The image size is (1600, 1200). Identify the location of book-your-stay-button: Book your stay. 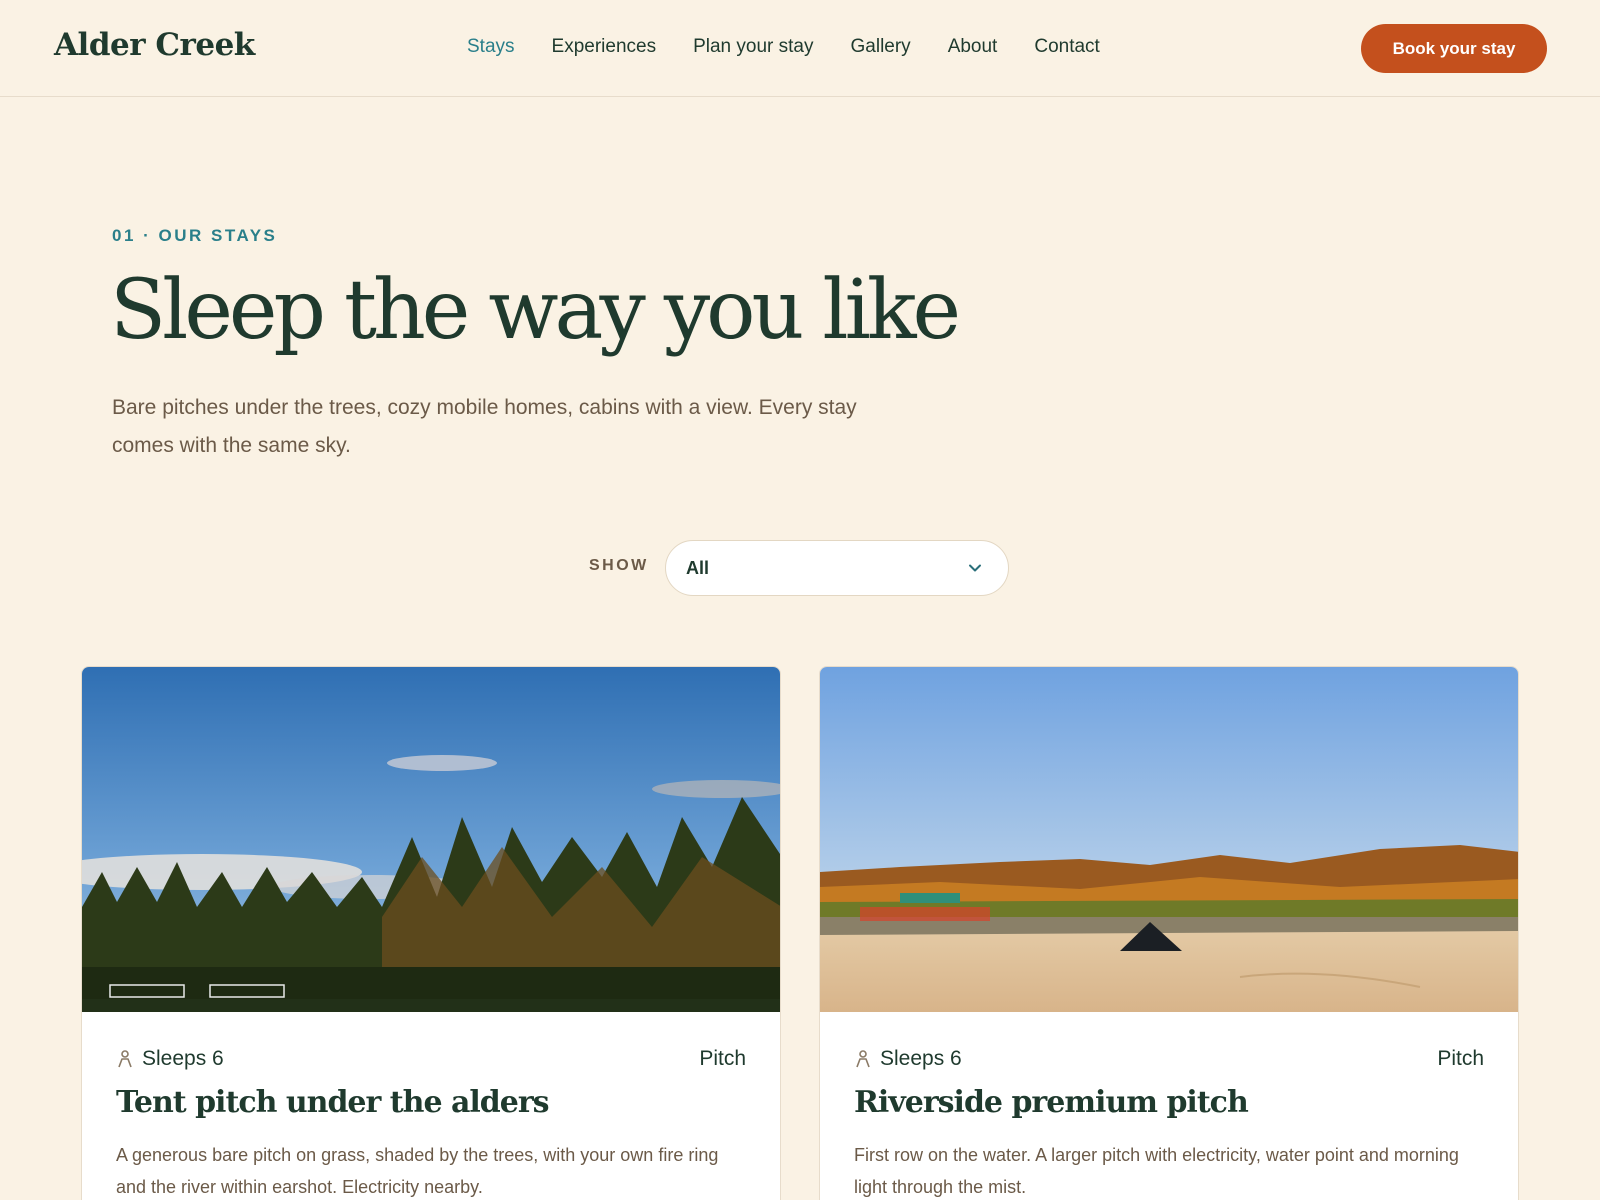
(1454, 48).